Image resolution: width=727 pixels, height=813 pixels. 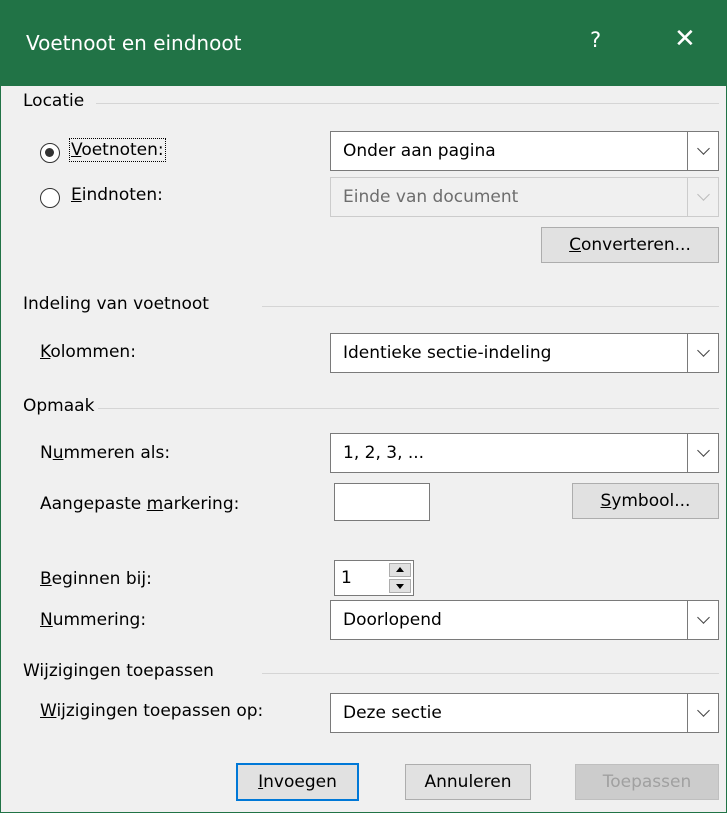 I want to click on columns-label: Kolommen:, so click(x=88, y=352).